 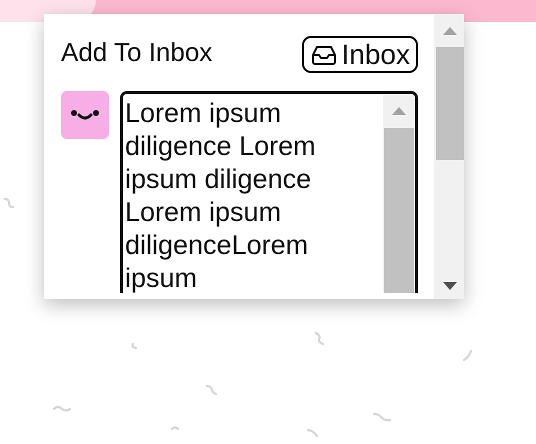 What do you see at coordinates (450, 286) in the screenshot?
I see `down-arrow-icon` at bounding box center [450, 286].